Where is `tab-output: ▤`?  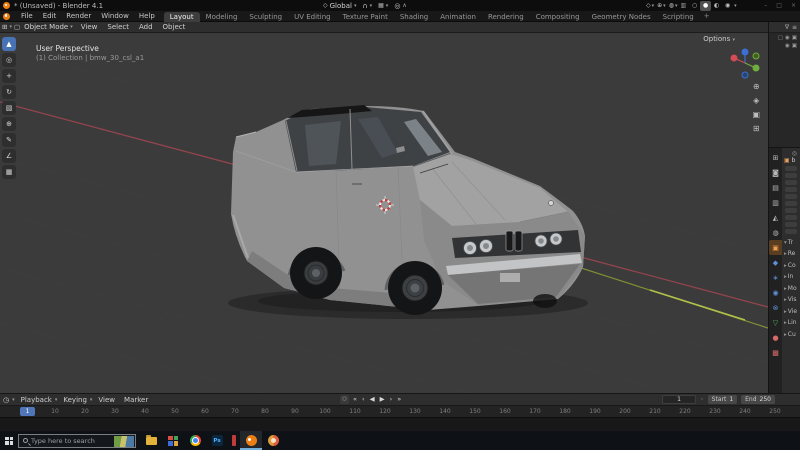 tab-output: ▤ is located at coordinates (775, 187).